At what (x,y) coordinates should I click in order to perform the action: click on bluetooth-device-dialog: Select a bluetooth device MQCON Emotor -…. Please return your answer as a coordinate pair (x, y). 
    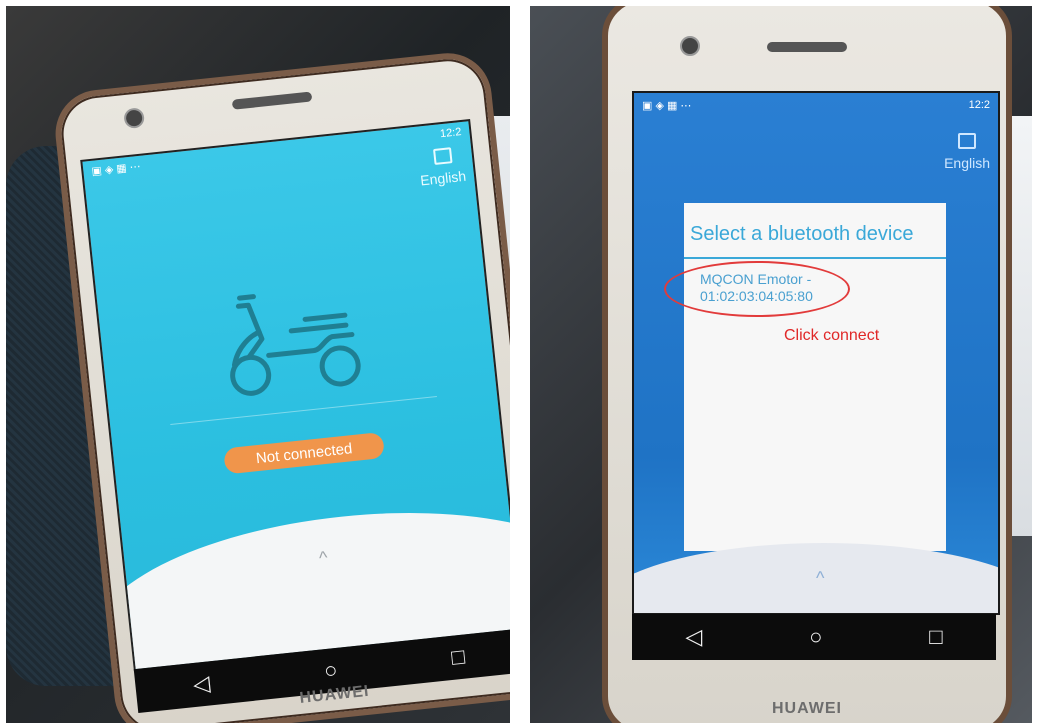
    Looking at the image, I should click on (805, 377).